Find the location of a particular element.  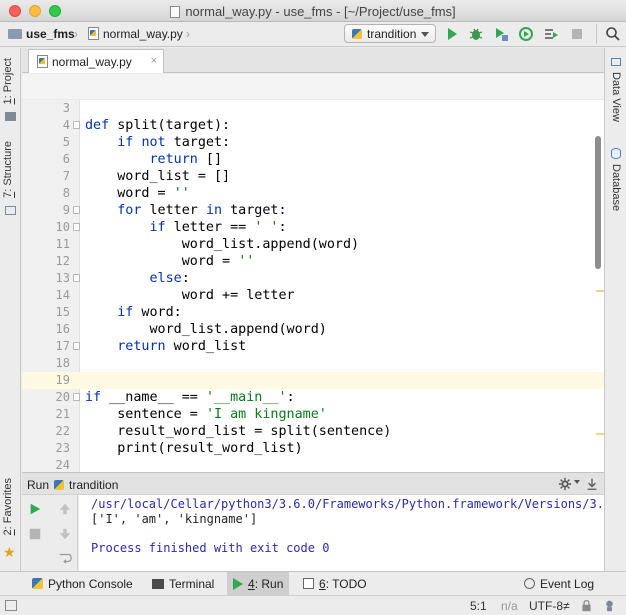

code-line: 8 word = '' is located at coordinates (313, 193).